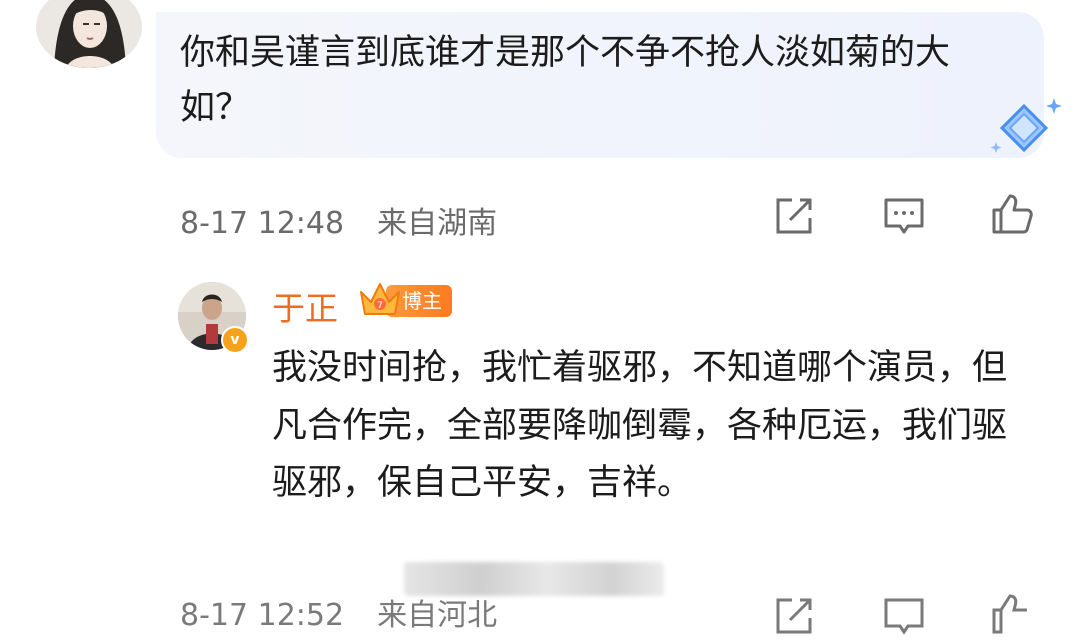 This screenshot has width=1080, height=642. Describe the element at coordinates (262, 615) in the screenshot. I see `reply-date: 8-17 12:52` at that location.